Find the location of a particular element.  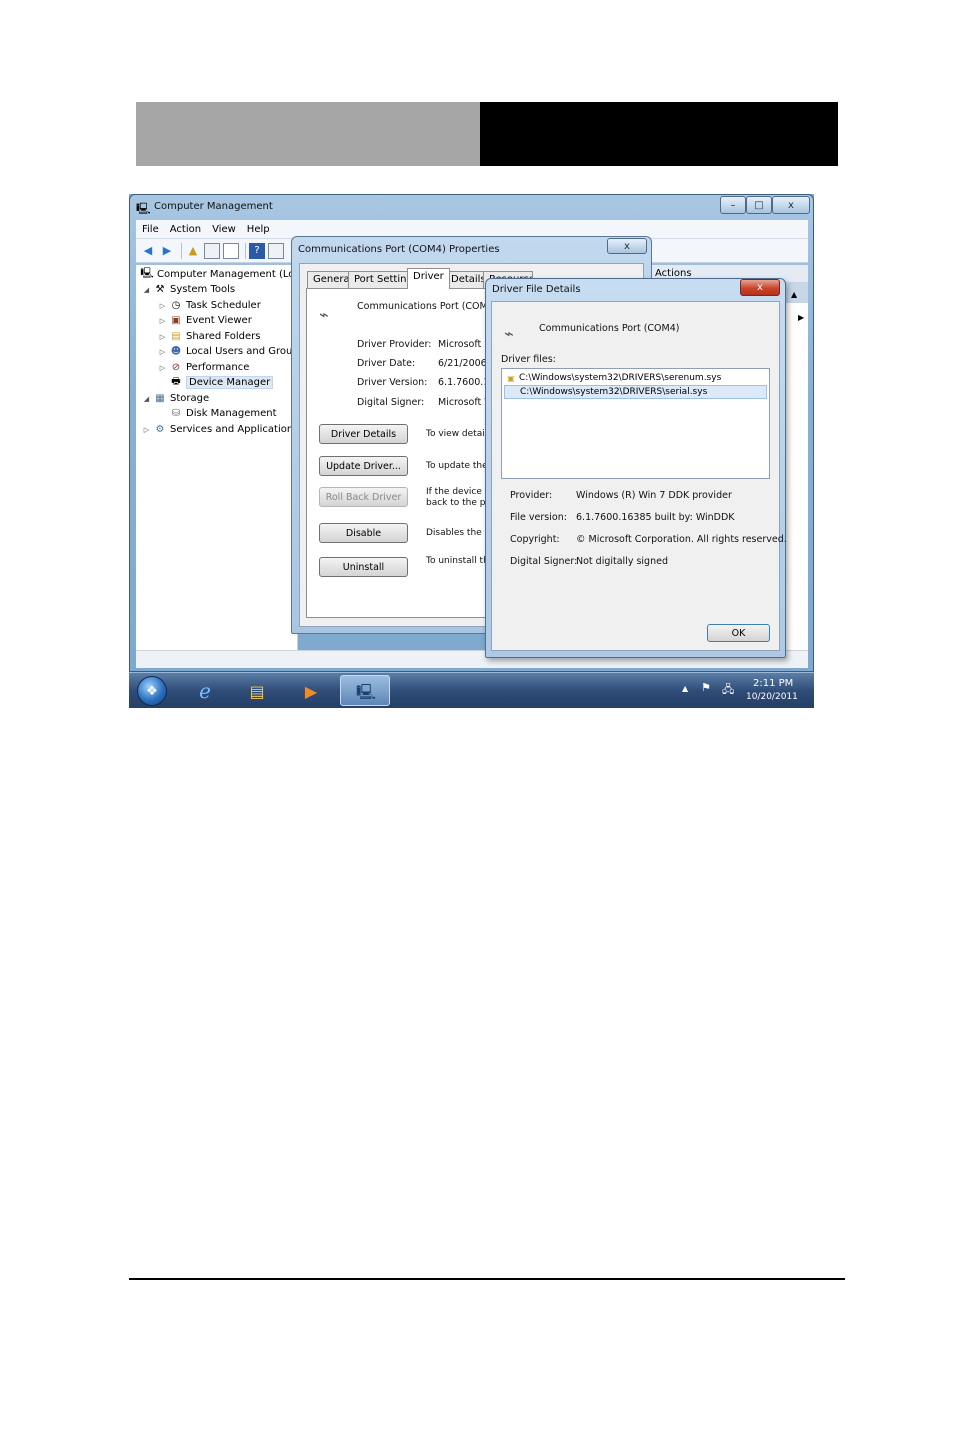

window-title: Computer Management is located at coordinates (213, 206).